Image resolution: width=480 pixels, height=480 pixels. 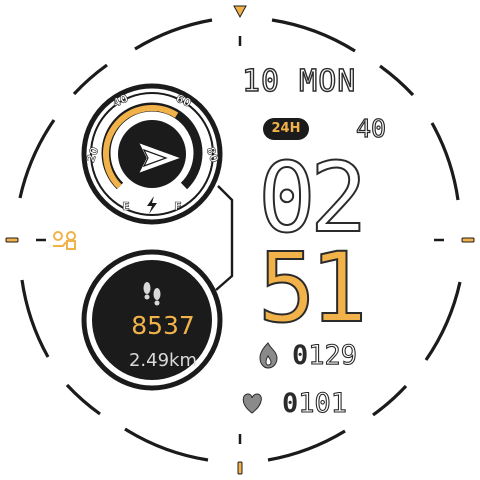 What do you see at coordinates (313, 288) in the screenshot?
I see `minute-display: 51` at bounding box center [313, 288].